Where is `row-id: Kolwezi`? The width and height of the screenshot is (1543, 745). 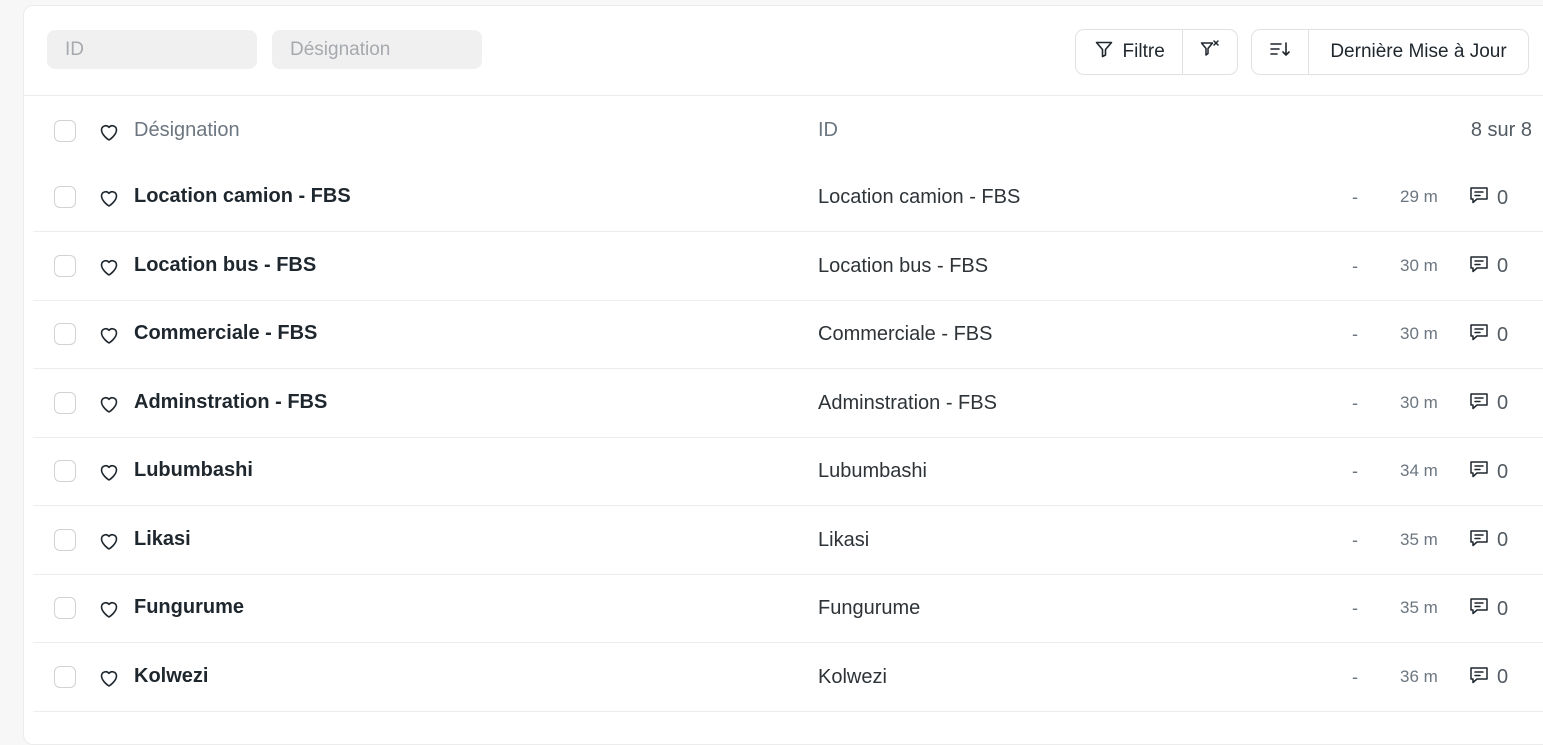 row-id: Kolwezi is located at coordinates (852, 676).